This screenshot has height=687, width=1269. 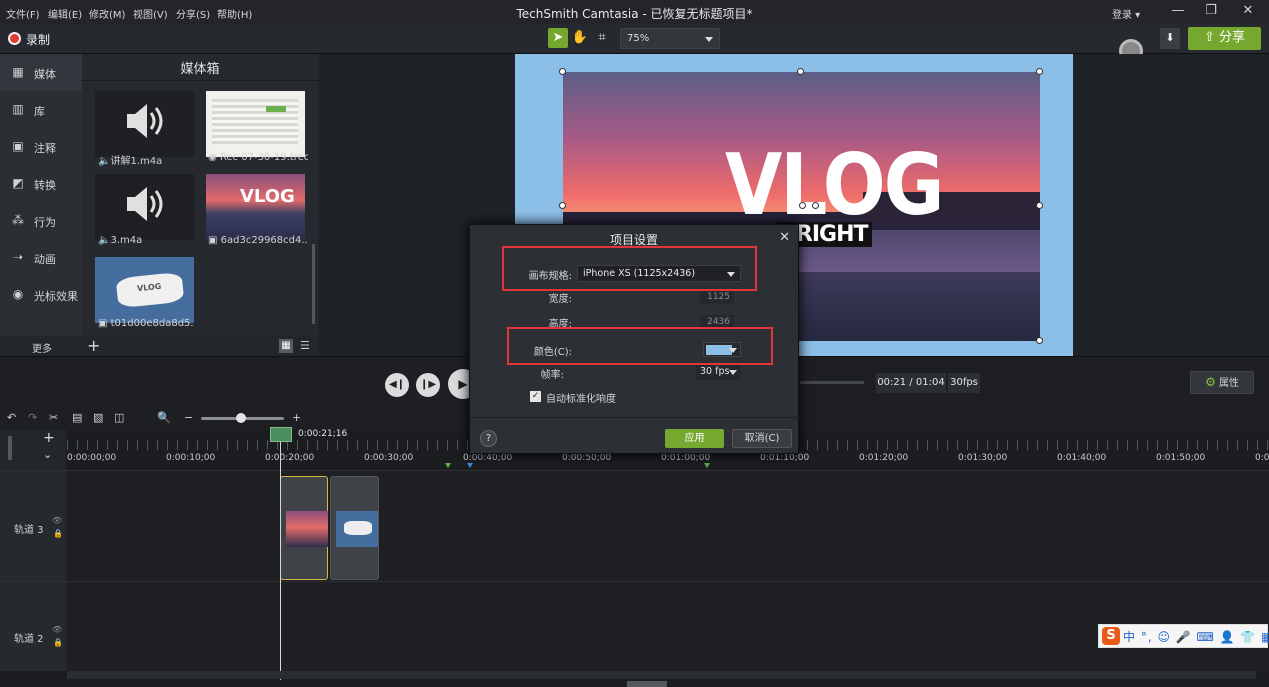 What do you see at coordinates (41, 294) in the screenshot?
I see `sidebar-item-cursor-effect: ◉ 光标效果` at bounding box center [41, 294].